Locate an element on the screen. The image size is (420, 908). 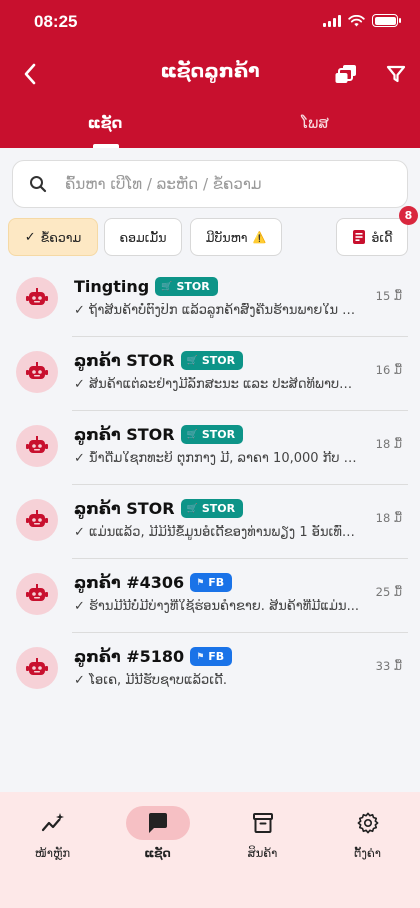
nav-item-products: ສິນຄ້າ is located at coordinates (262, 833).